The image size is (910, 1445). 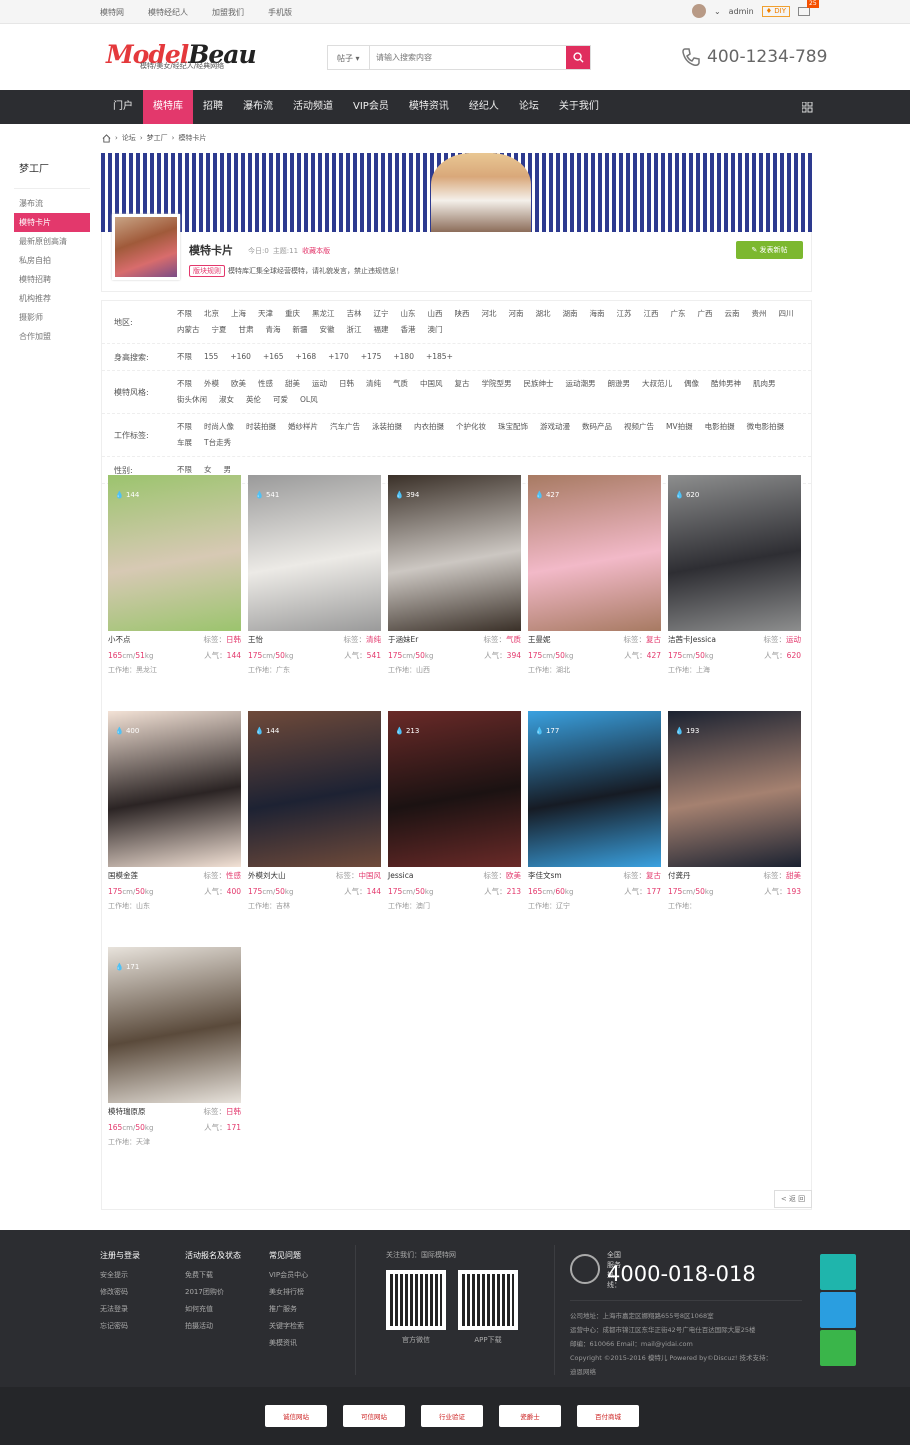 I want to click on filter-option: 运动潮男, so click(x=581, y=384).